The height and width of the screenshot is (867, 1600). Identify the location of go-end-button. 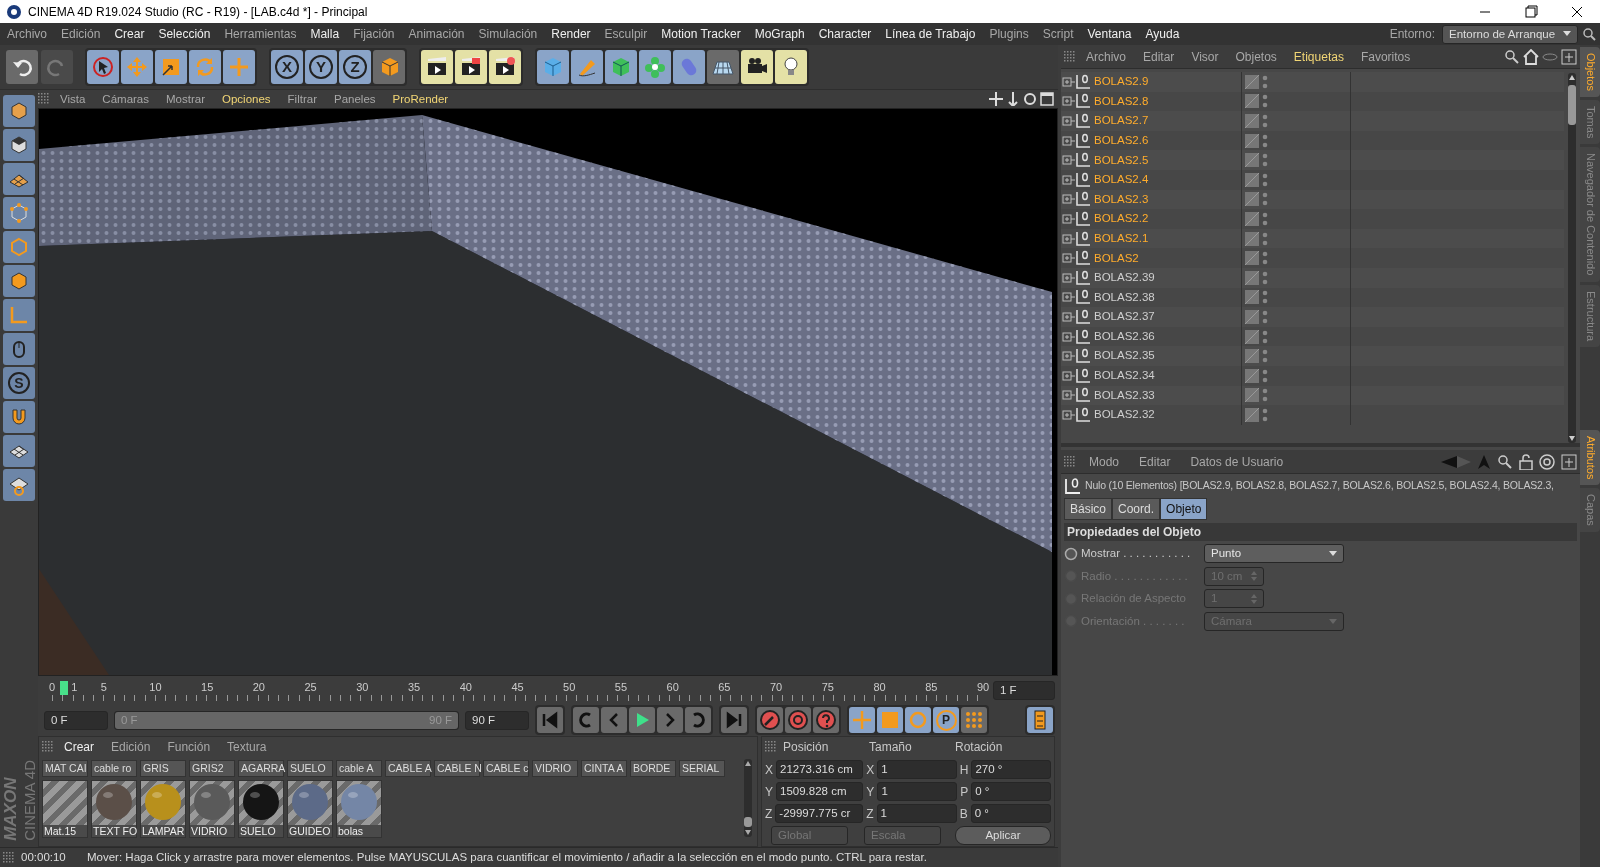
(734, 720).